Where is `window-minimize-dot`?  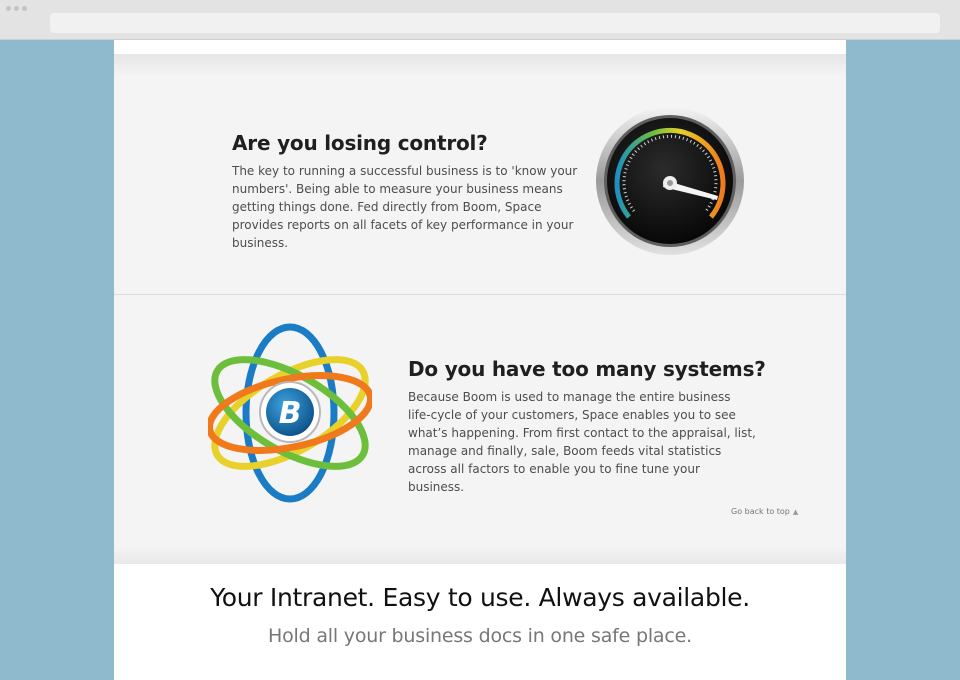
window-minimize-dot is located at coordinates (16, 8).